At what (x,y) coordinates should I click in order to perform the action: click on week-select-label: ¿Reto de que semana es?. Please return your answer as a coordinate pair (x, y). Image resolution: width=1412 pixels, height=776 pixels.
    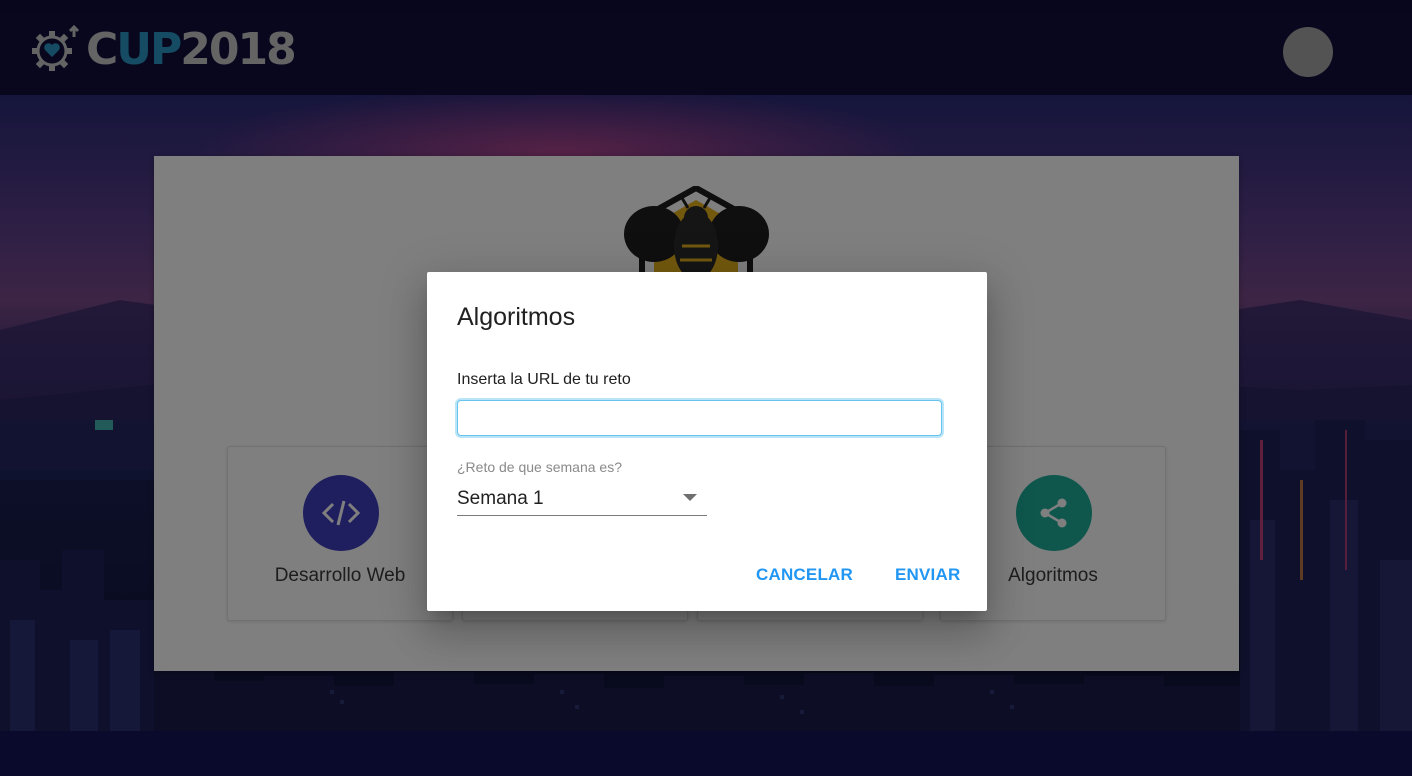
    Looking at the image, I should click on (539, 467).